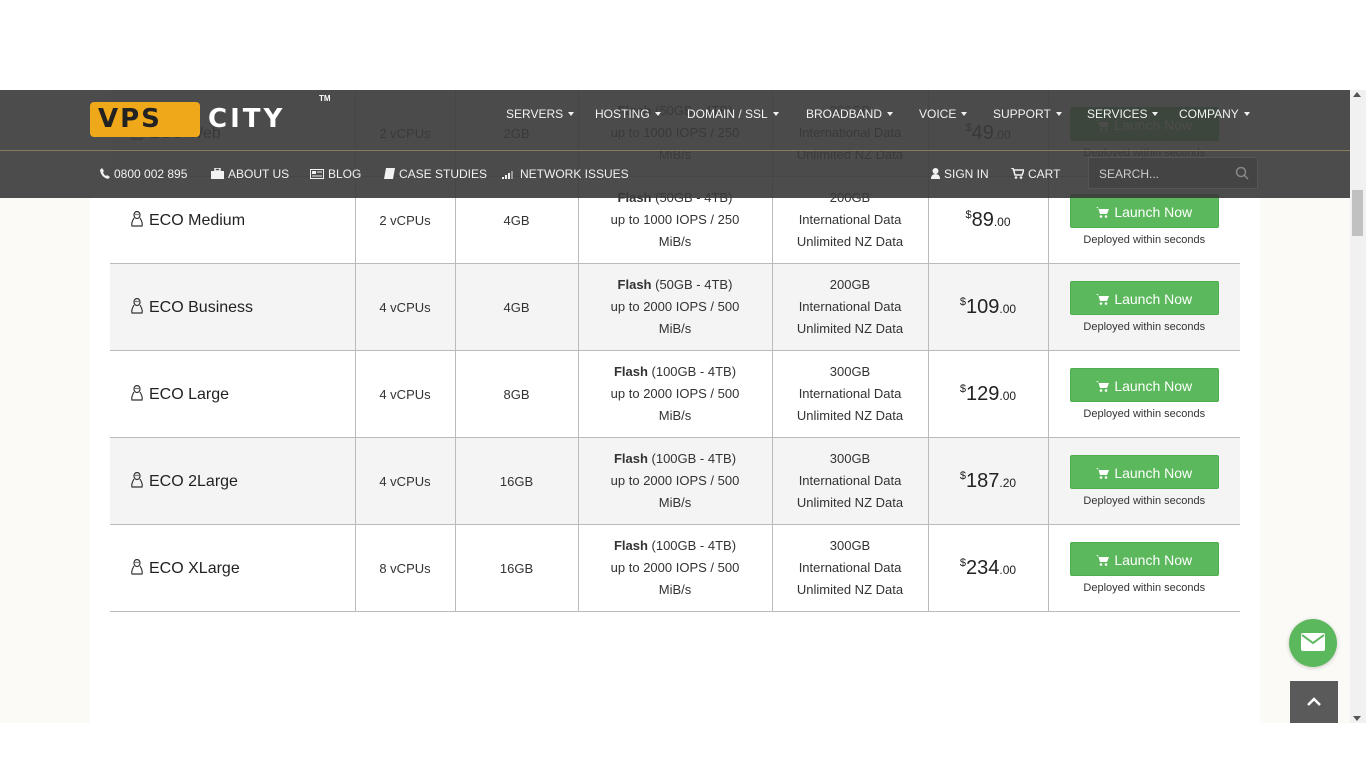 The width and height of the screenshot is (1366, 768). What do you see at coordinates (1313, 643) in the screenshot?
I see `contact-mail-button` at bounding box center [1313, 643].